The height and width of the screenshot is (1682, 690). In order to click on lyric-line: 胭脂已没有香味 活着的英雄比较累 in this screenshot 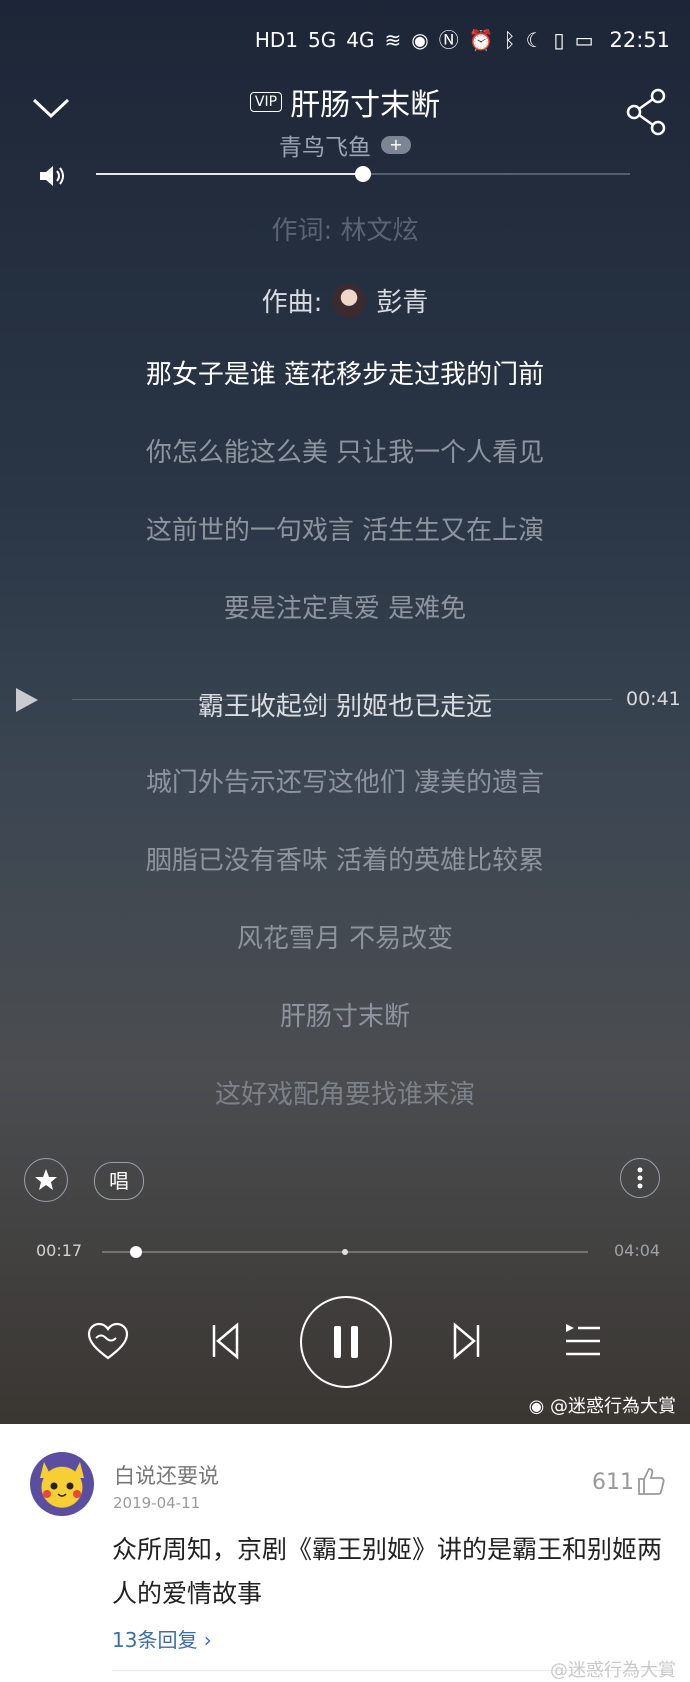, I will do `click(345, 858)`.